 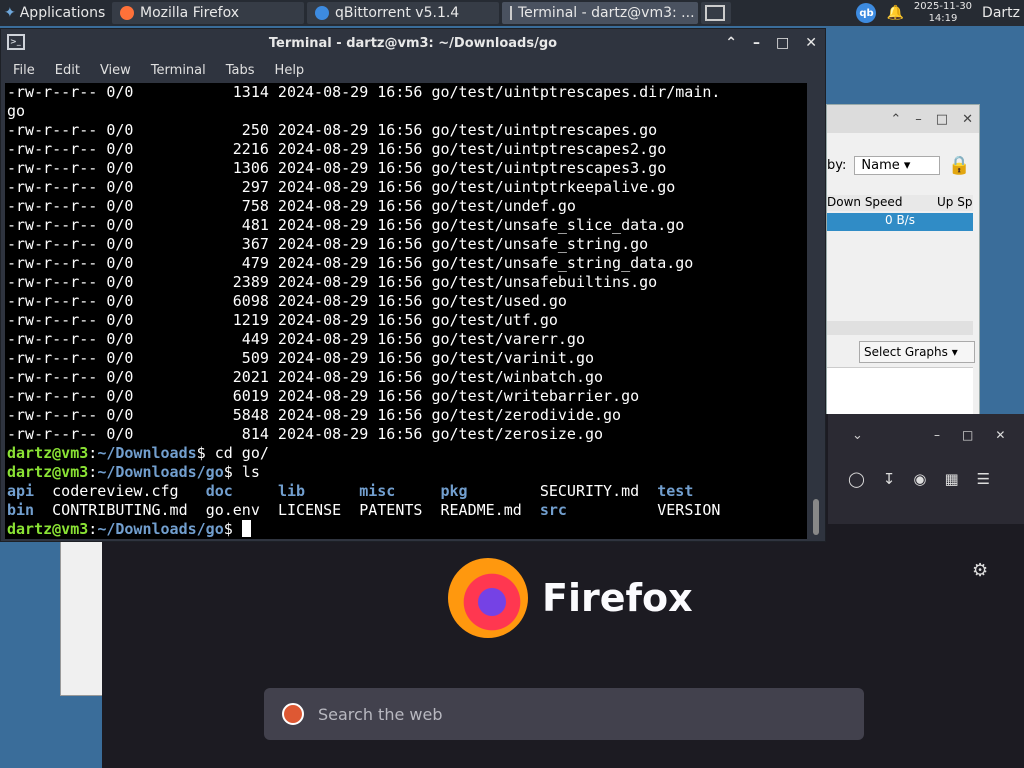 What do you see at coordinates (490, 491) in the screenshot?
I see `ls-directory: pkg` at bounding box center [490, 491].